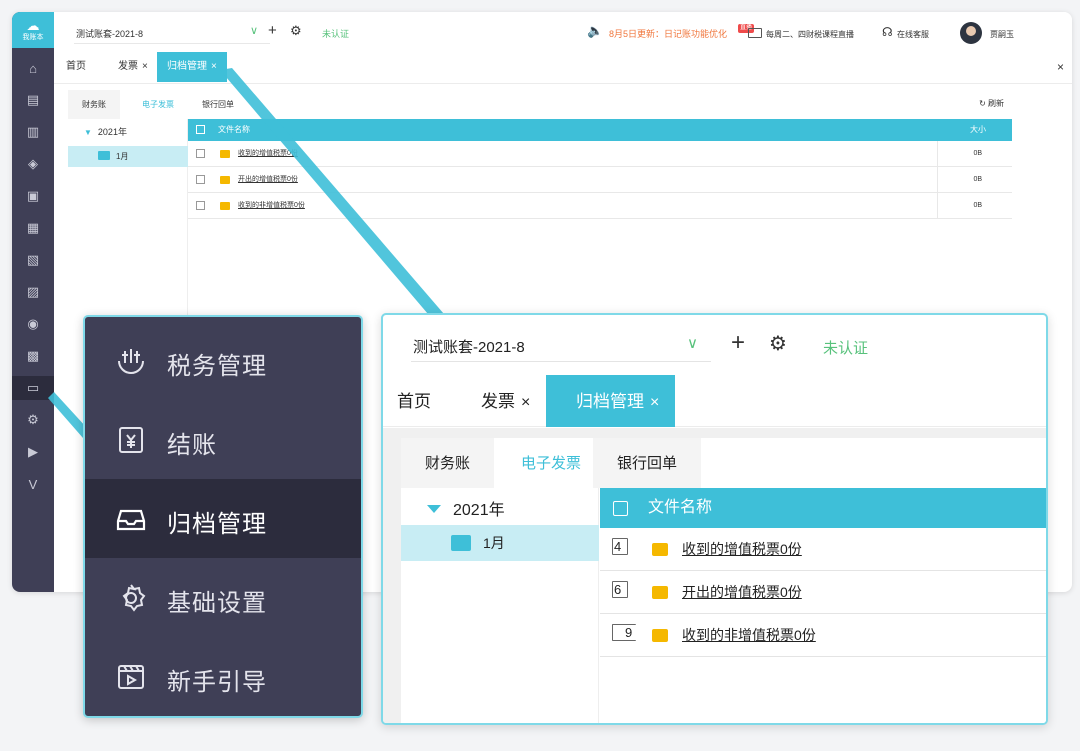  I want to click on row-checkbox: 6, so click(620, 589).